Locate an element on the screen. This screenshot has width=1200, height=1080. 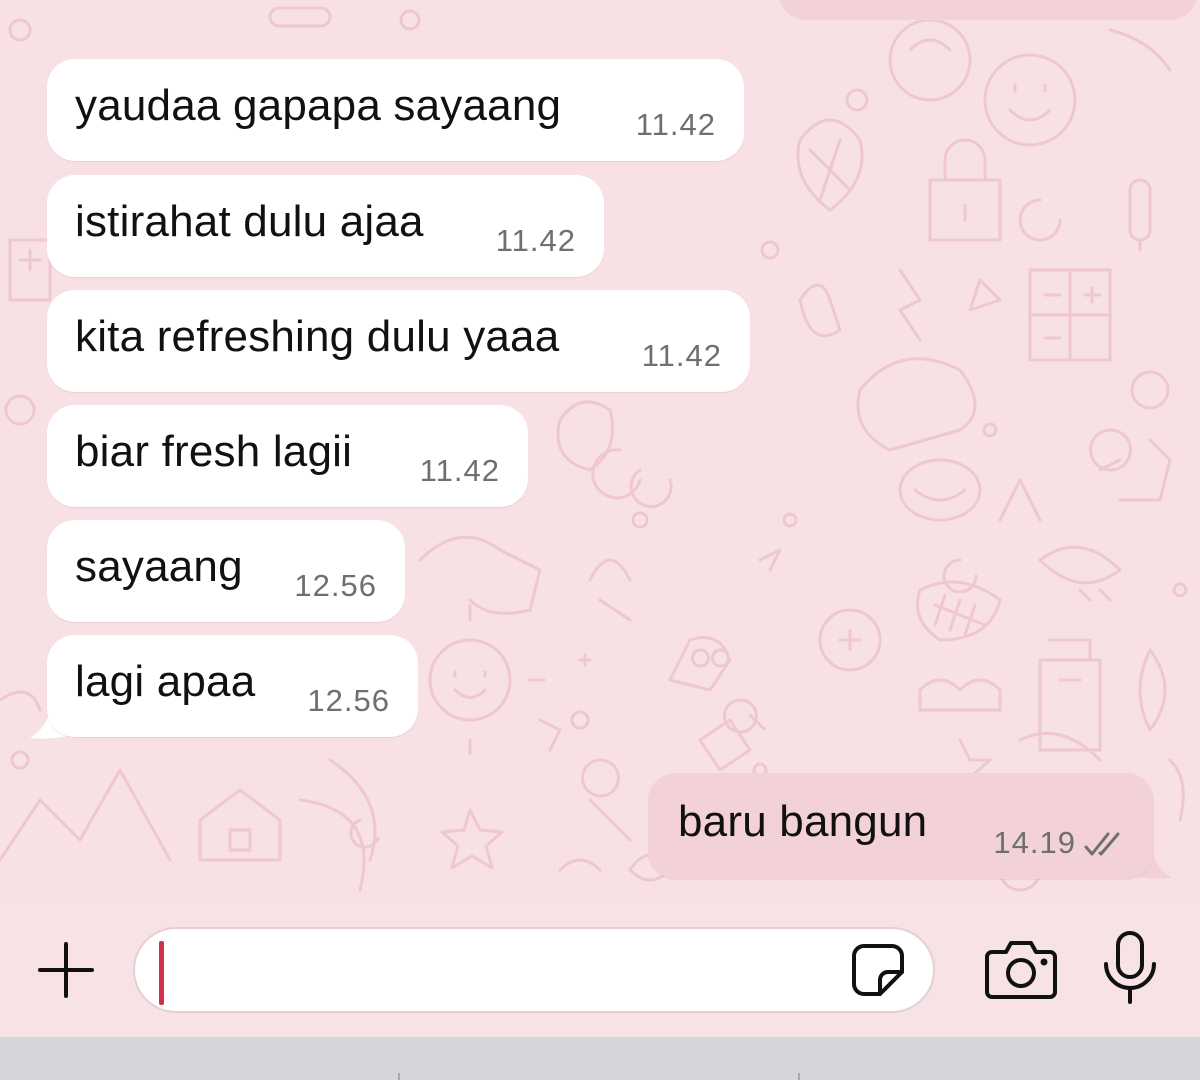
previous-outgoing-bubble-partial is located at coordinates (988, 10).